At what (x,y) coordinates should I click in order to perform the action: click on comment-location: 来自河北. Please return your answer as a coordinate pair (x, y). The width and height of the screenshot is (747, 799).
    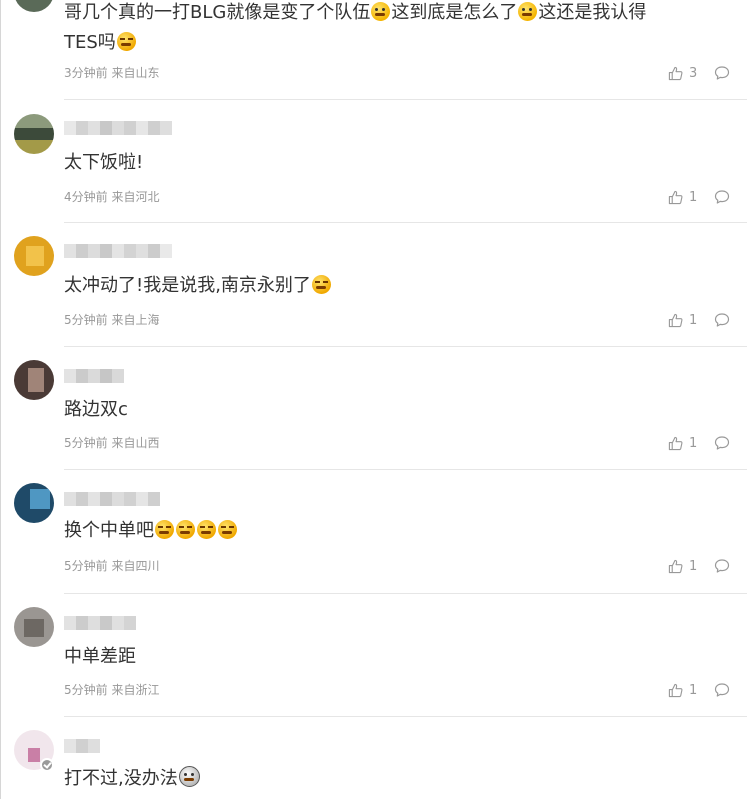
    Looking at the image, I should click on (135, 197).